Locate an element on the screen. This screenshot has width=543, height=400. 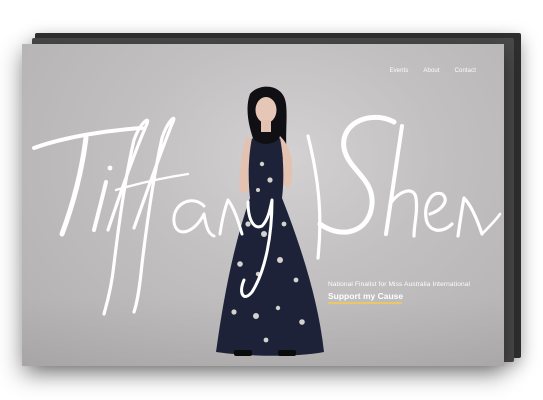
support-cause-link: Support my Cause is located at coordinates (365, 296).